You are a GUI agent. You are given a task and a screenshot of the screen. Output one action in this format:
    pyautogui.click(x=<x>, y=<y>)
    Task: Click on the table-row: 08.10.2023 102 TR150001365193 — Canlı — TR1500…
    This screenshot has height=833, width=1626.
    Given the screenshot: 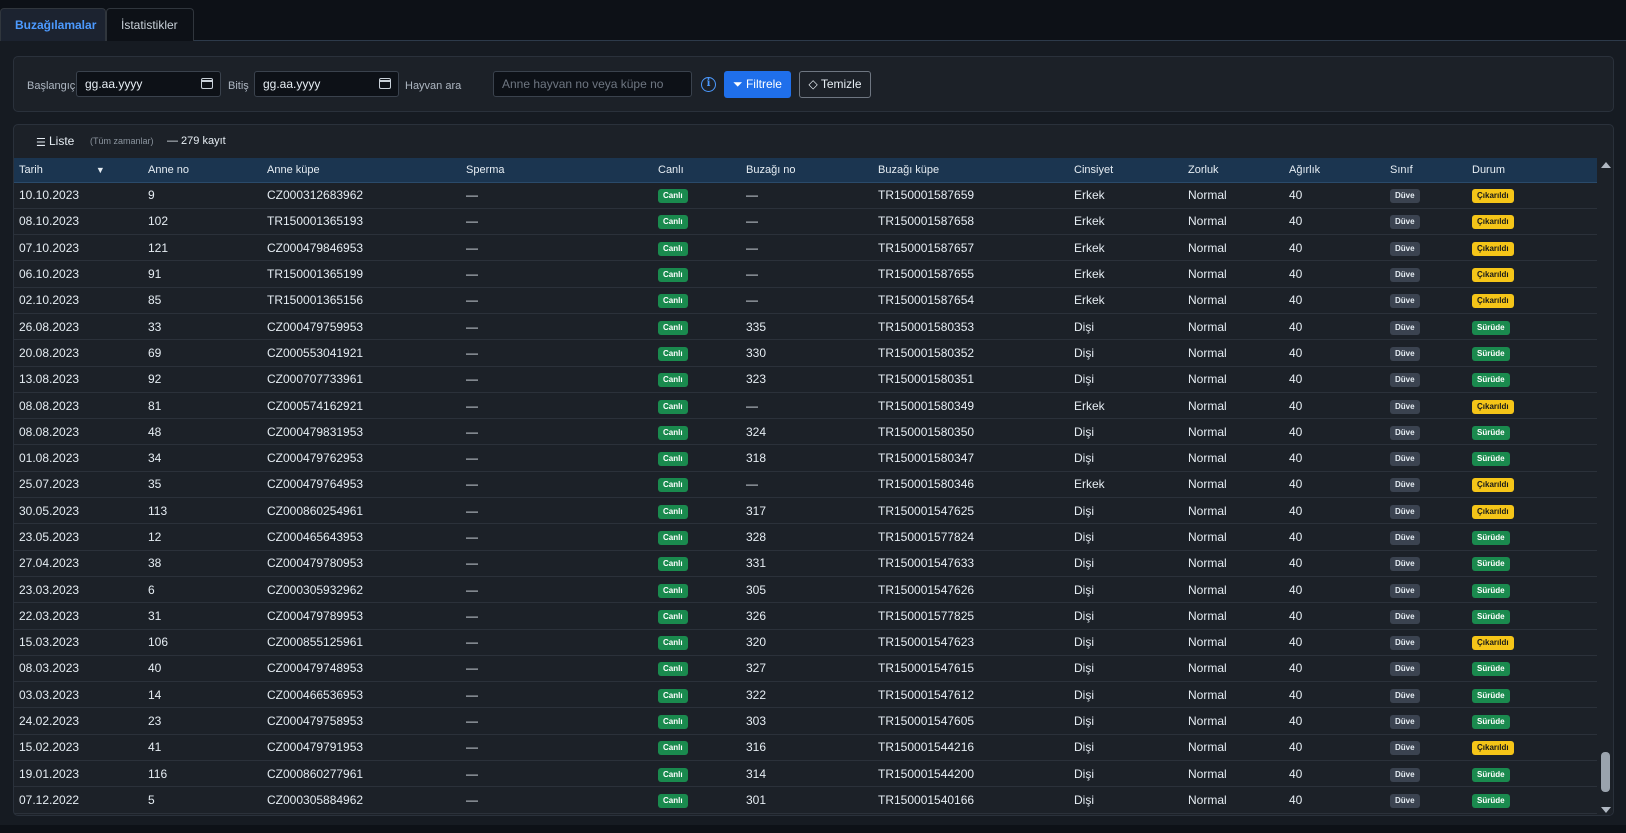 What is the action you would take?
    pyautogui.click(x=805, y=221)
    